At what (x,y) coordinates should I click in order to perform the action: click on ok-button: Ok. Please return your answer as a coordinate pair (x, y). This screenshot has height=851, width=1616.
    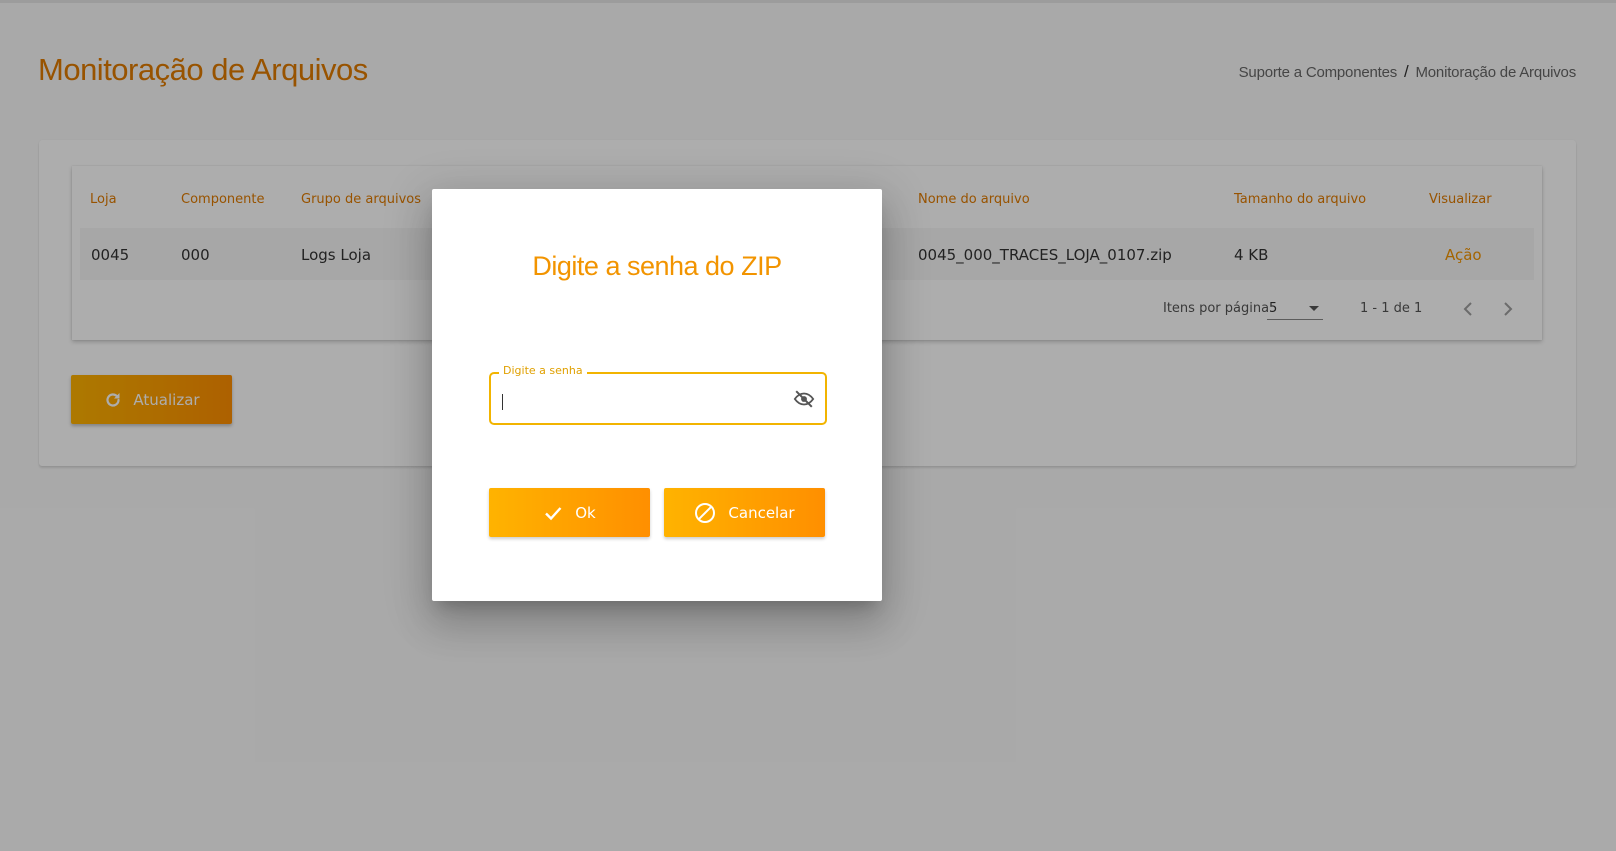
    Looking at the image, I should click on (569, 512).